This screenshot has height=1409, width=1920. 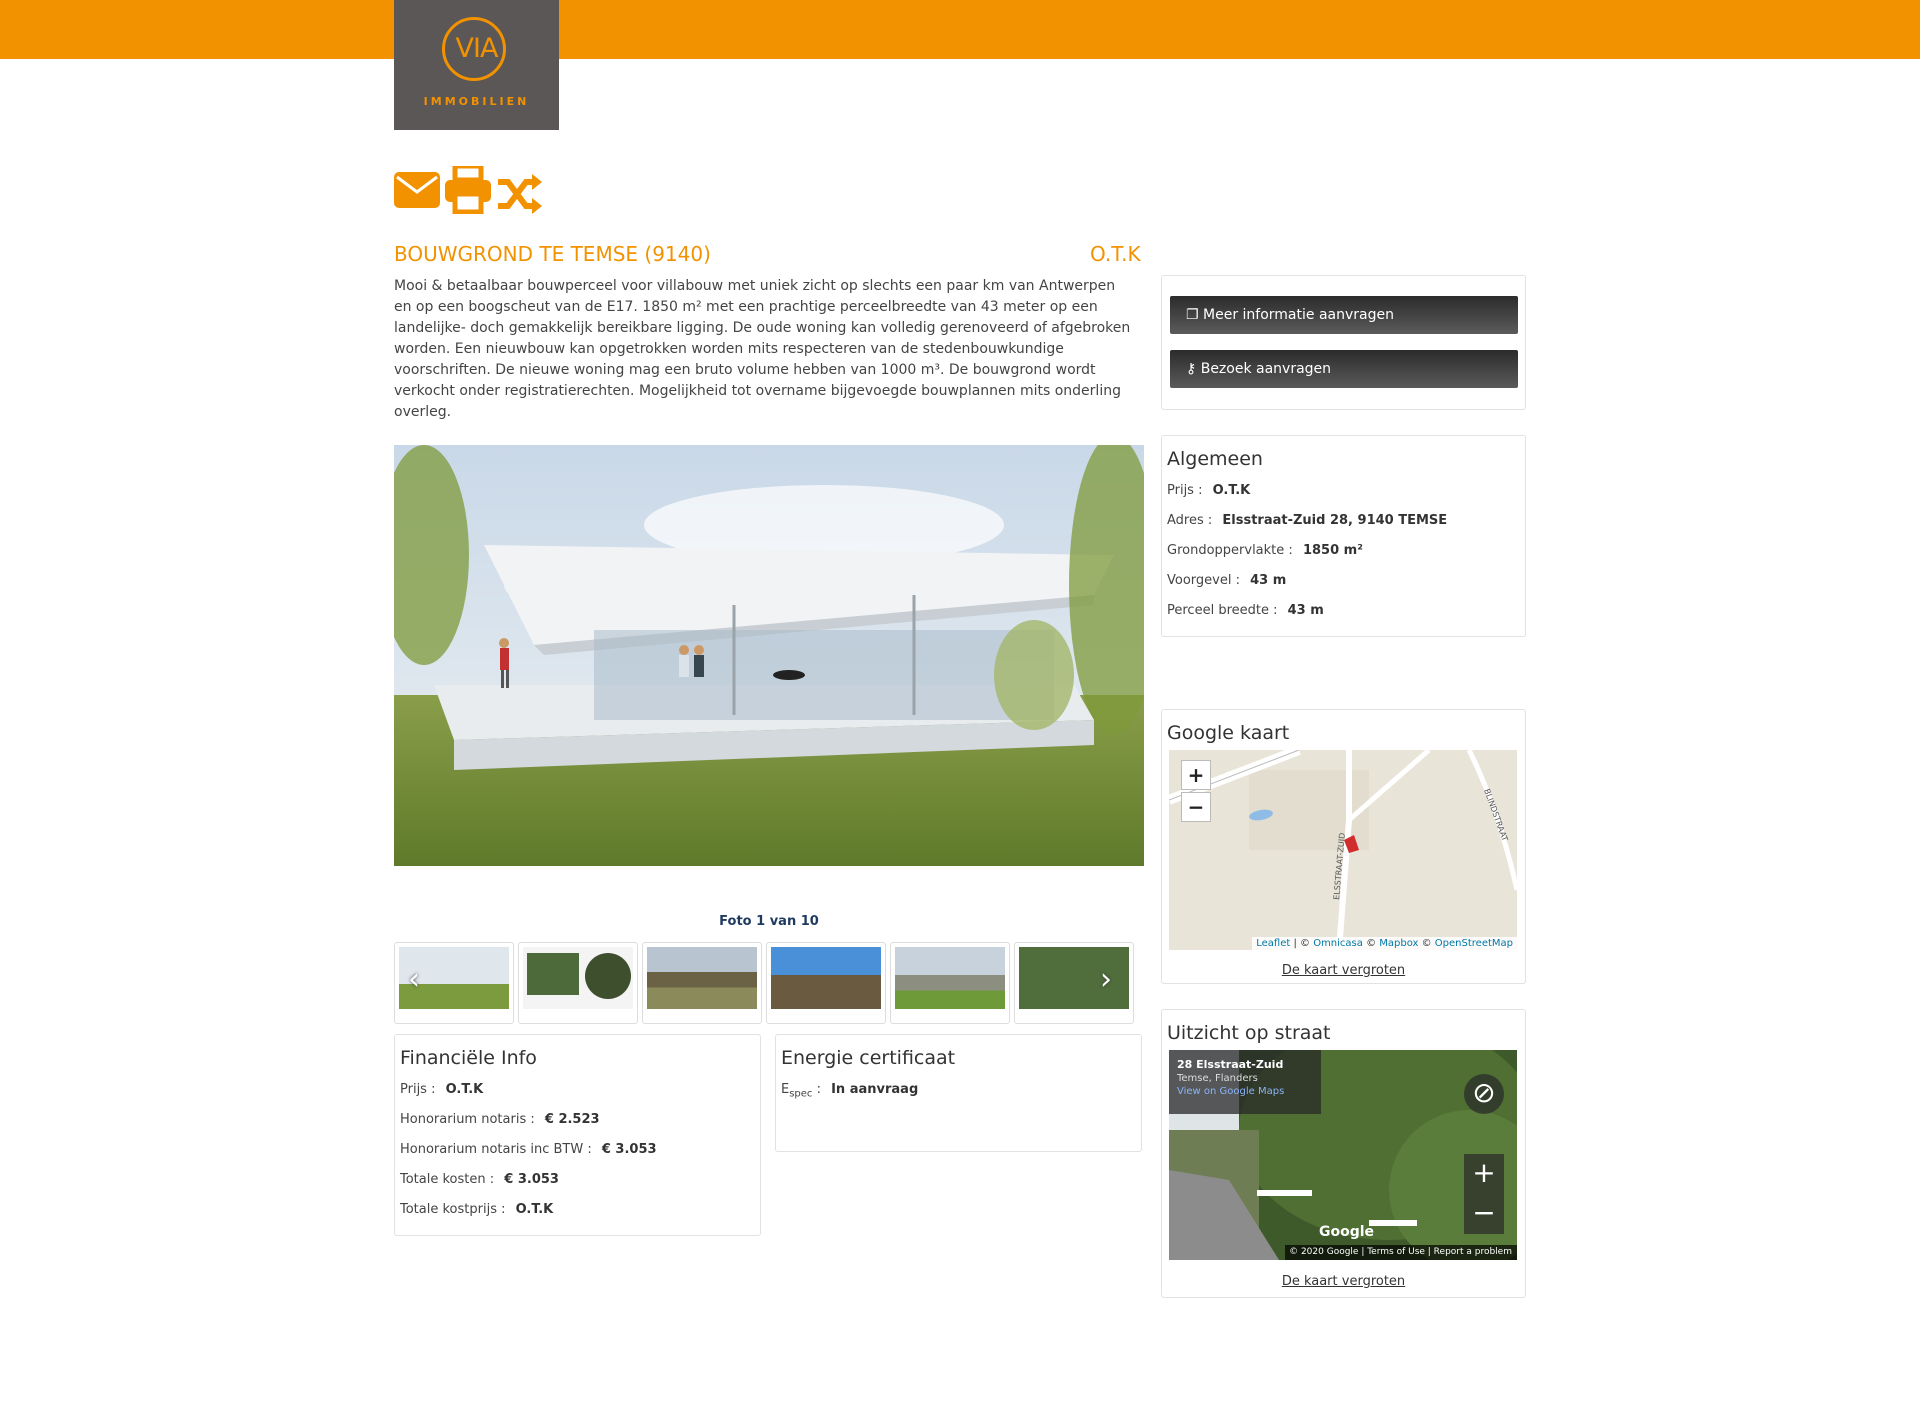 I want to click on energy-row: Espec : In aanvraag, so click(x=850, y=1091).